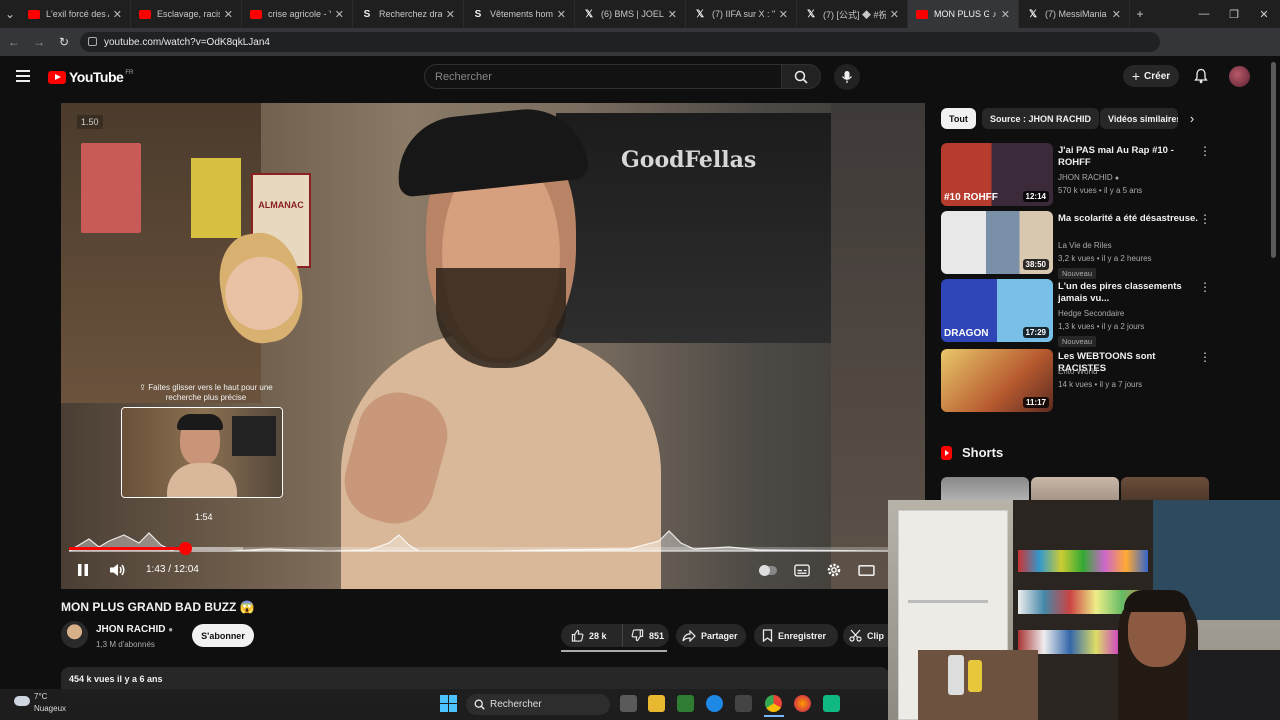 The image size is (1280, 720). What do you see at coordinates (847, 77) in the screenshot?
I see `voice-search-button` at bounding box center [847, 77].